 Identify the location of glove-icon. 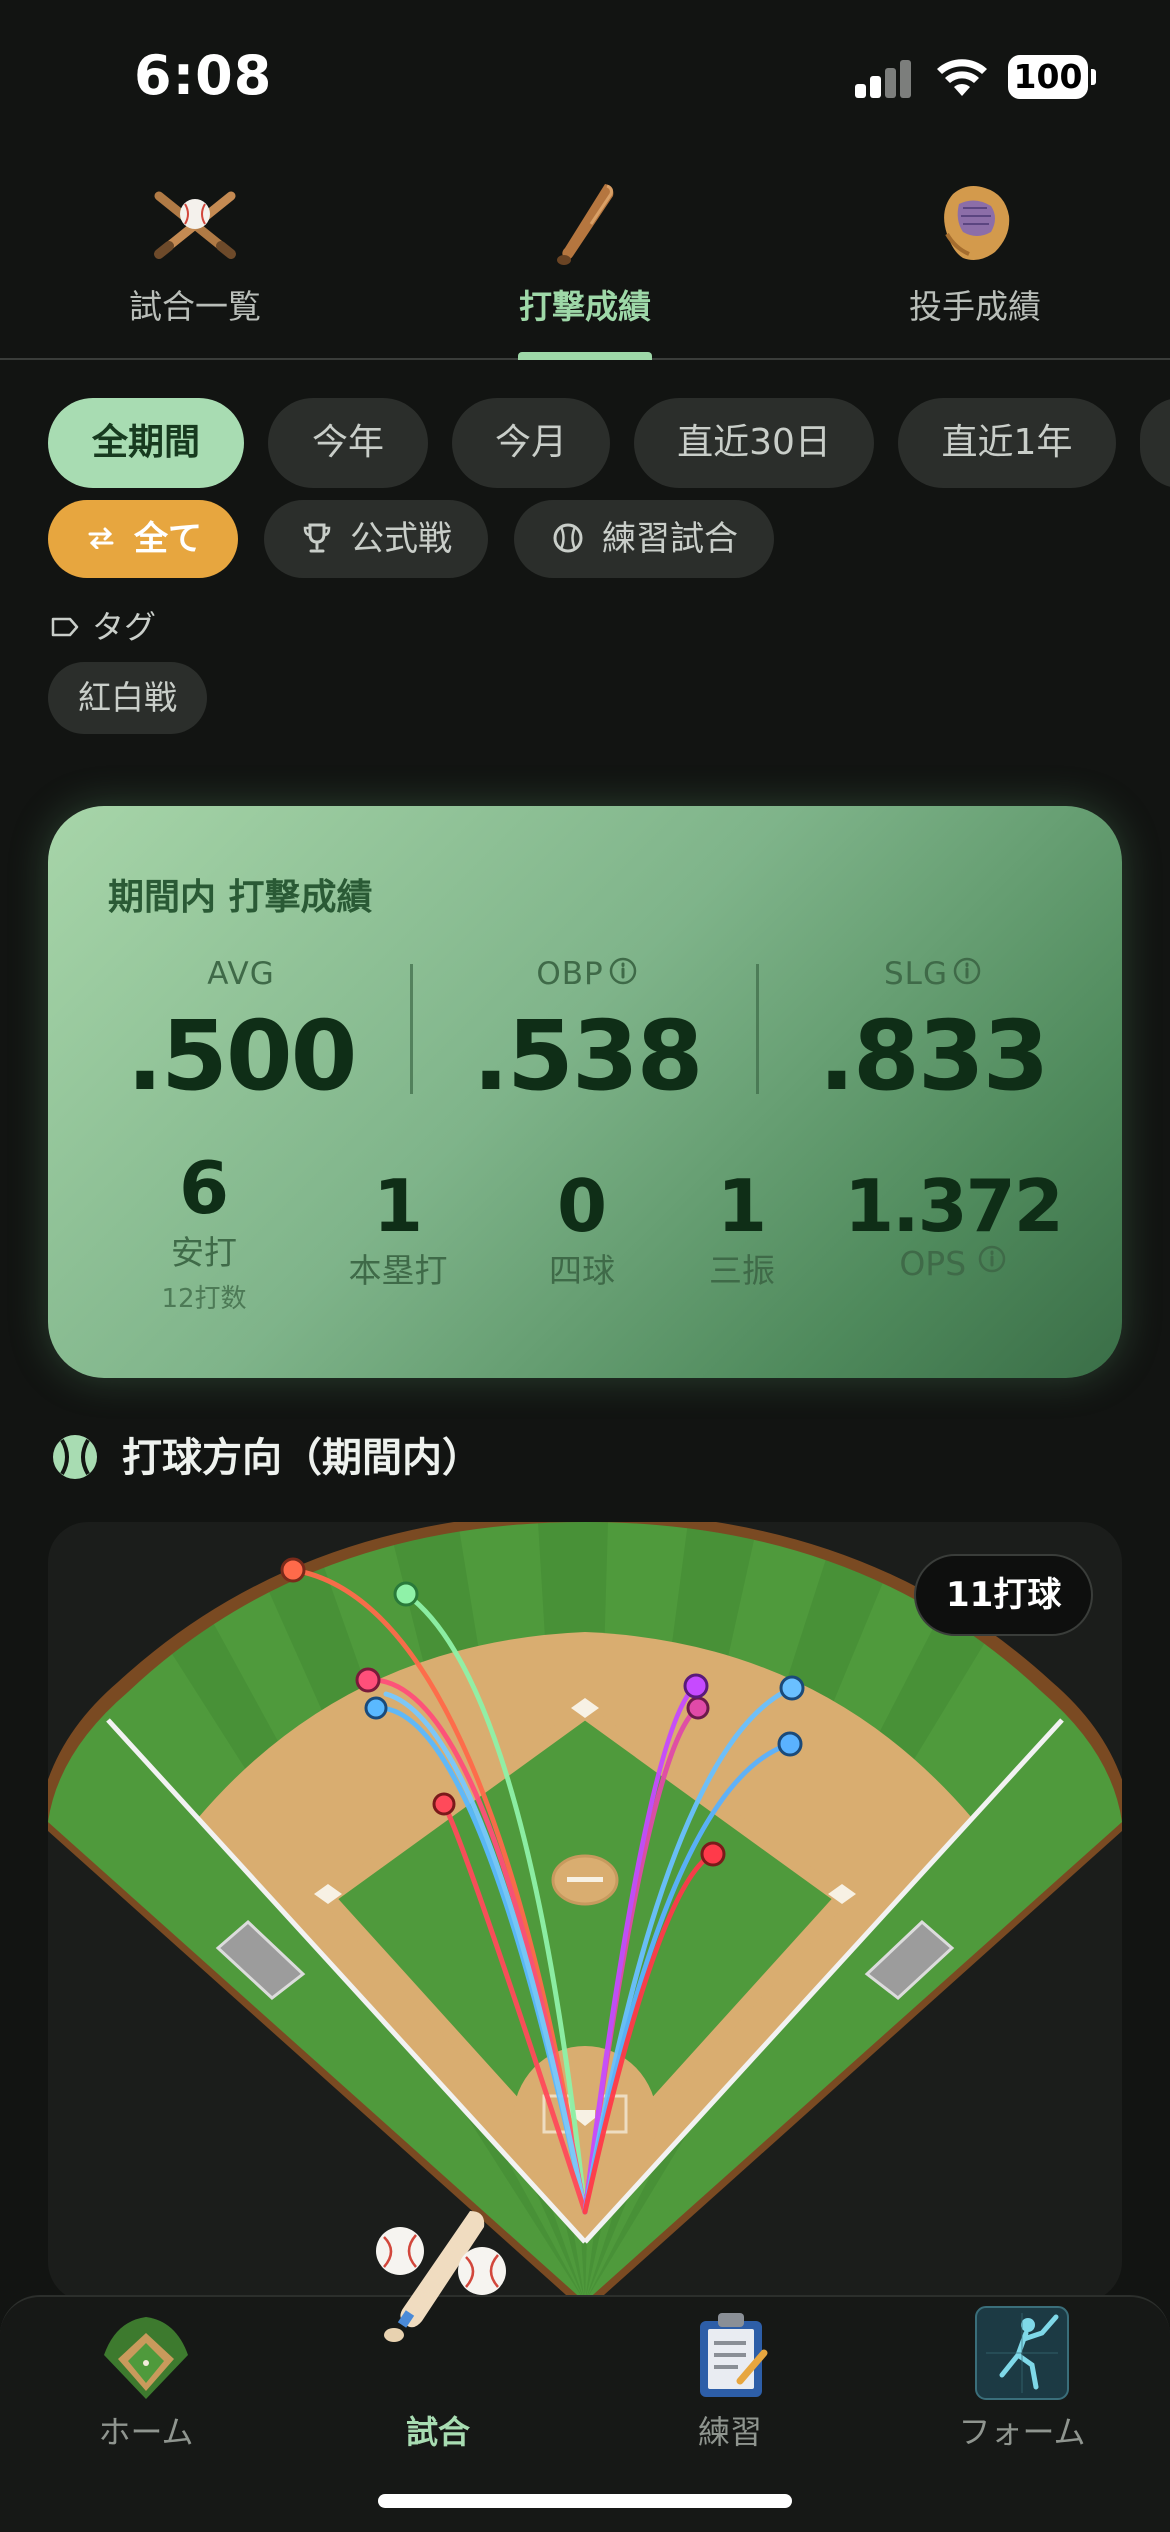
(977, 223).